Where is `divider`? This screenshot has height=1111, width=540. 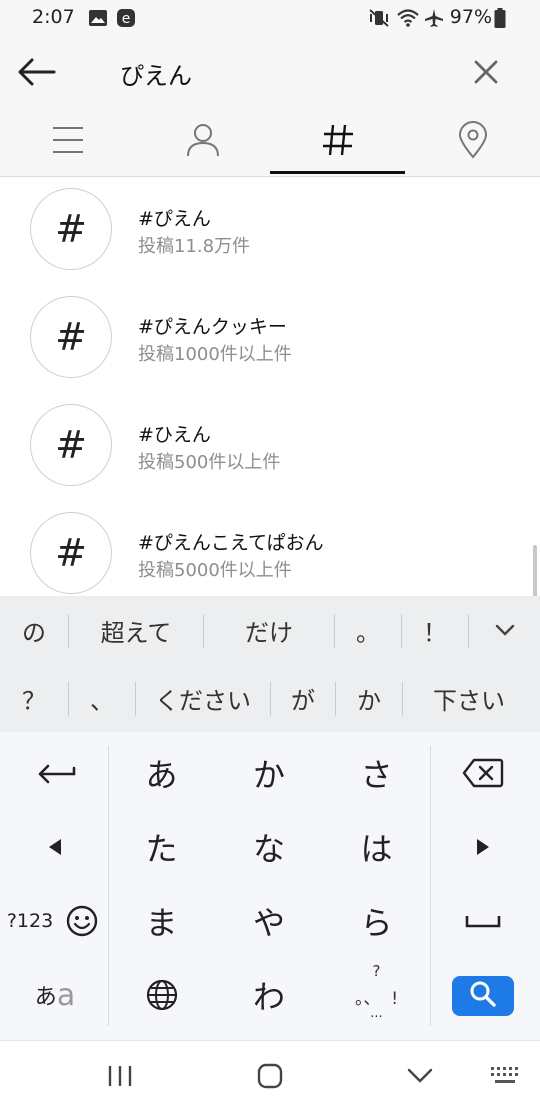 divider is located at coordinates (430, 886).